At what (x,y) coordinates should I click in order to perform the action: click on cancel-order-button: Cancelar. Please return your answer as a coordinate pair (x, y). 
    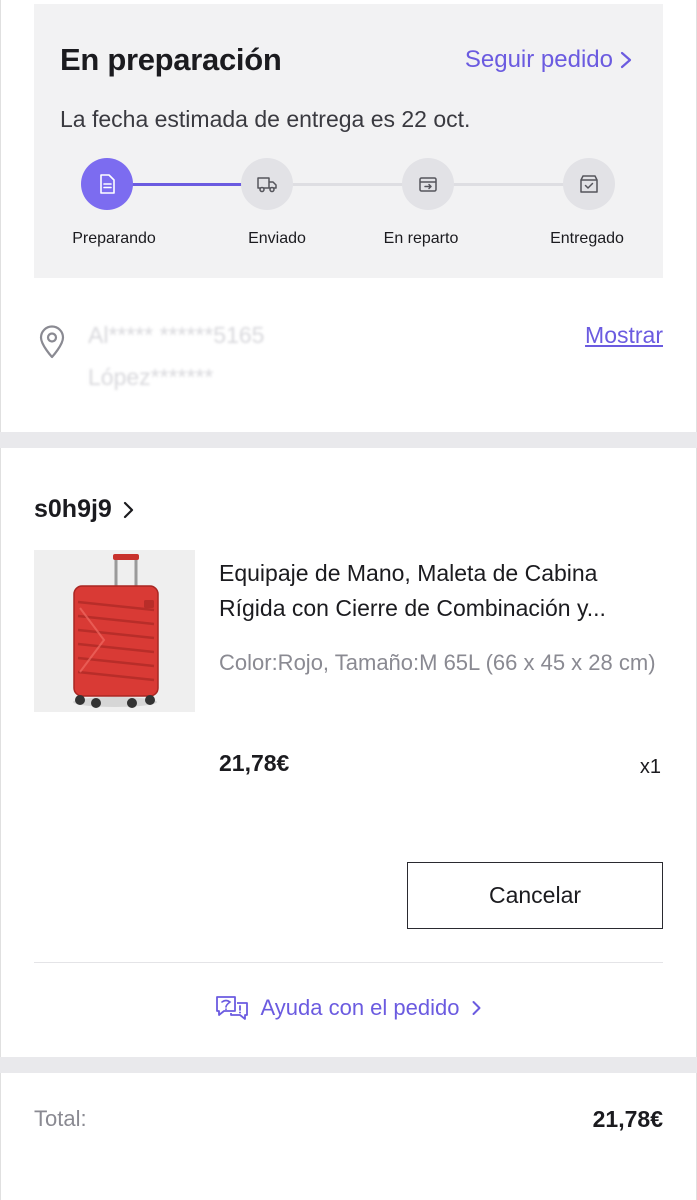
    Looking at the image, I should click on (535, 895).